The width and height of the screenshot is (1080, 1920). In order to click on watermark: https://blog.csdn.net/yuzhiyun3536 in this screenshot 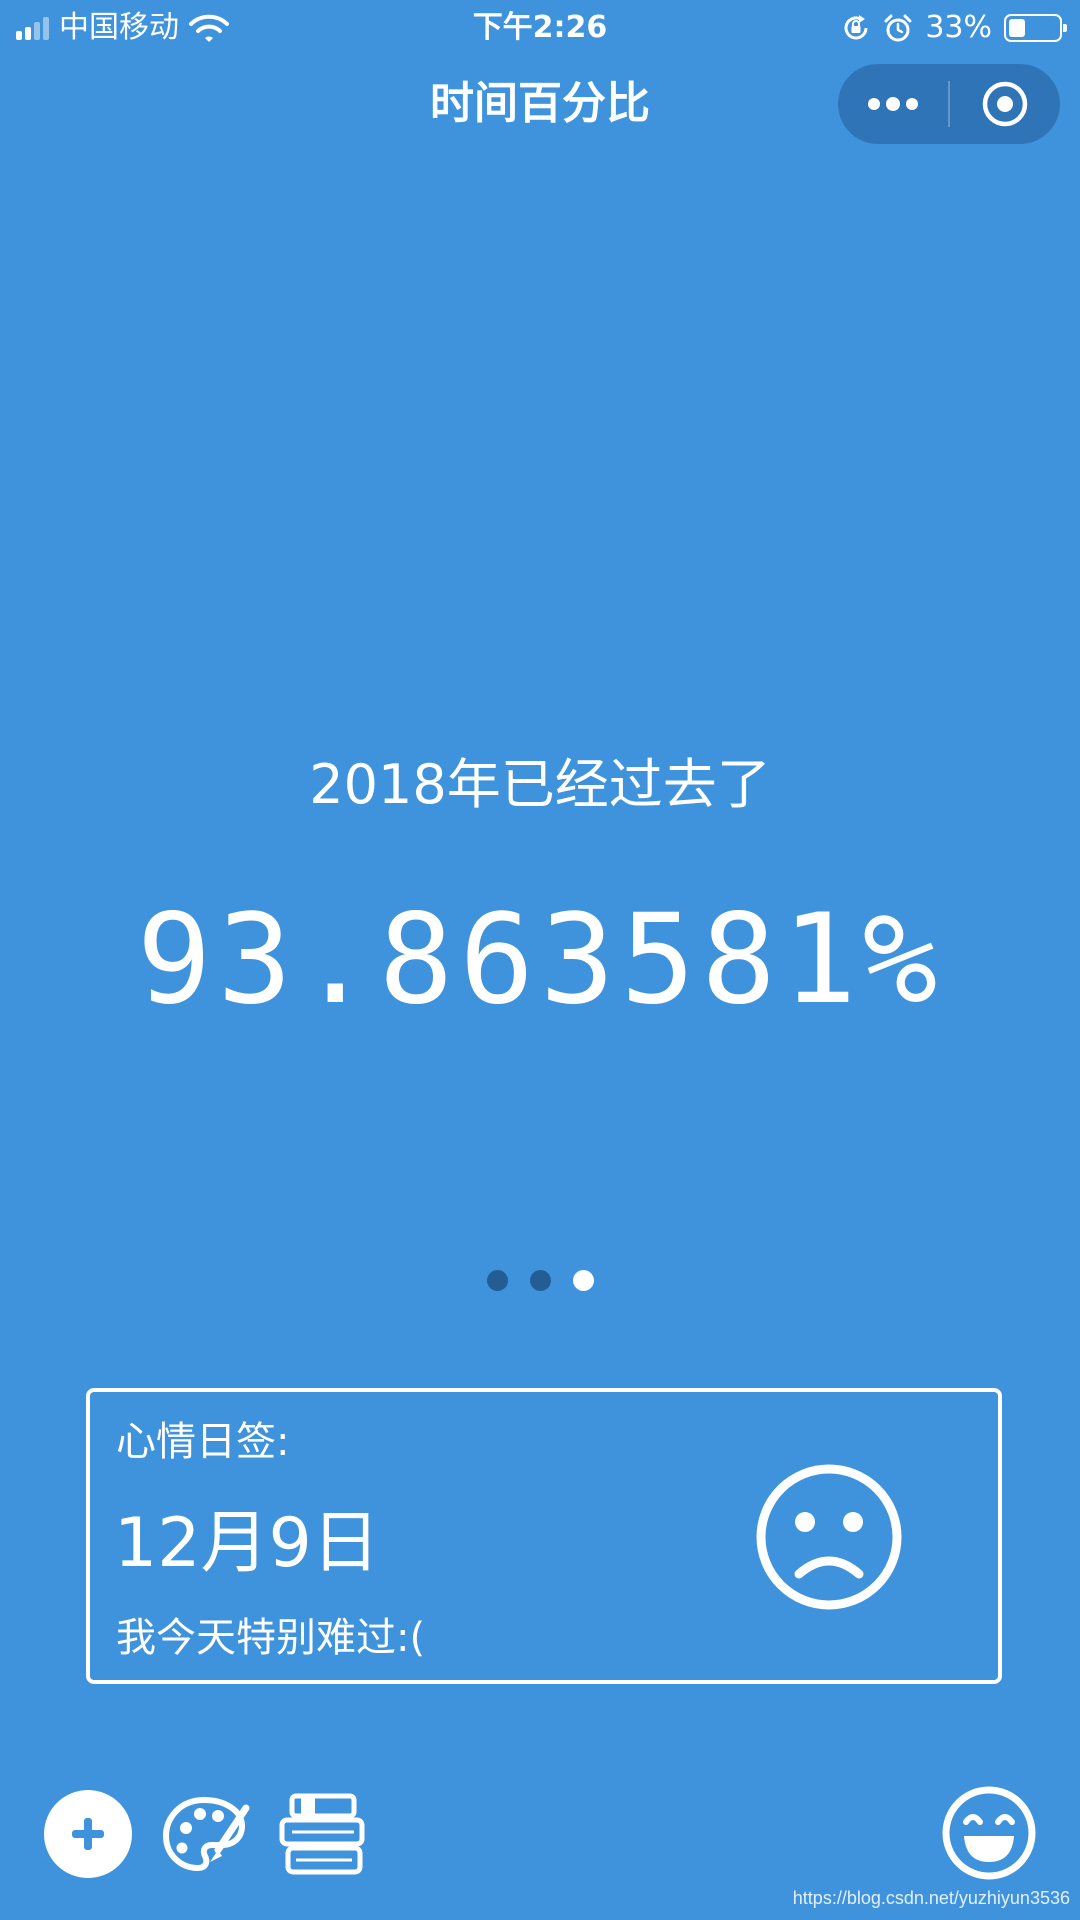, I will do `click(931, 1898)`.